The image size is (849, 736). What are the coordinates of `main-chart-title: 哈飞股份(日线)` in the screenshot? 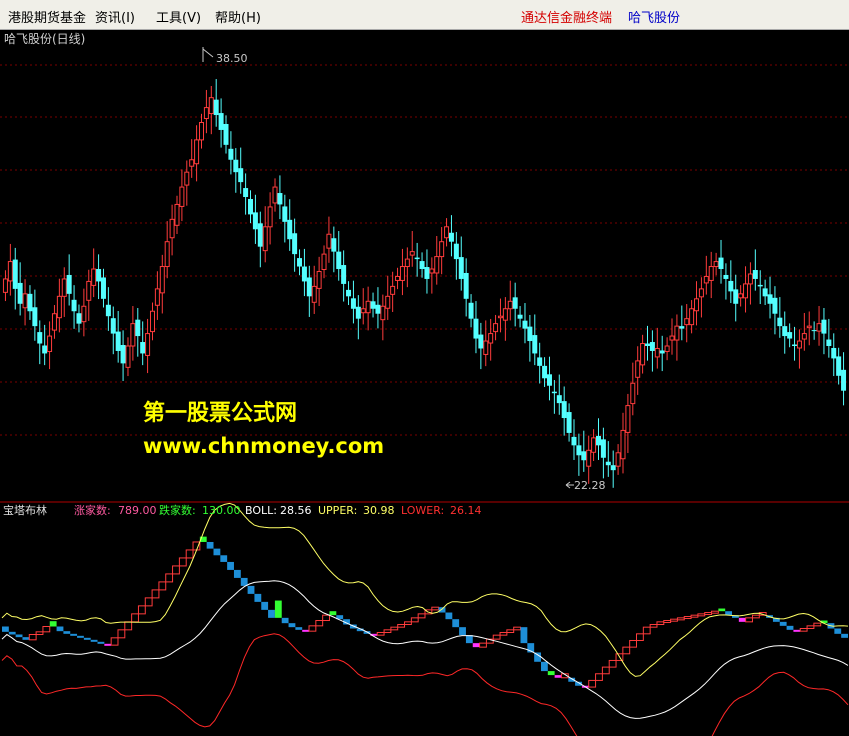 It's located at (44, 39).